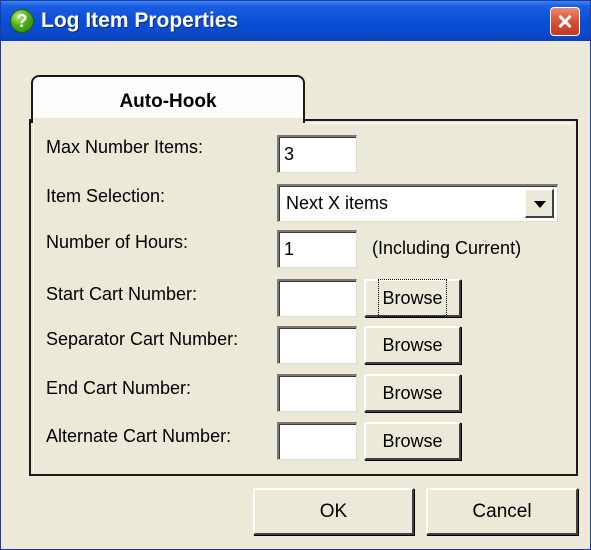 The width and height of the screenshot is (591, 550). I want to click on max-items-label: Max Number Items:, so click(125, 147).